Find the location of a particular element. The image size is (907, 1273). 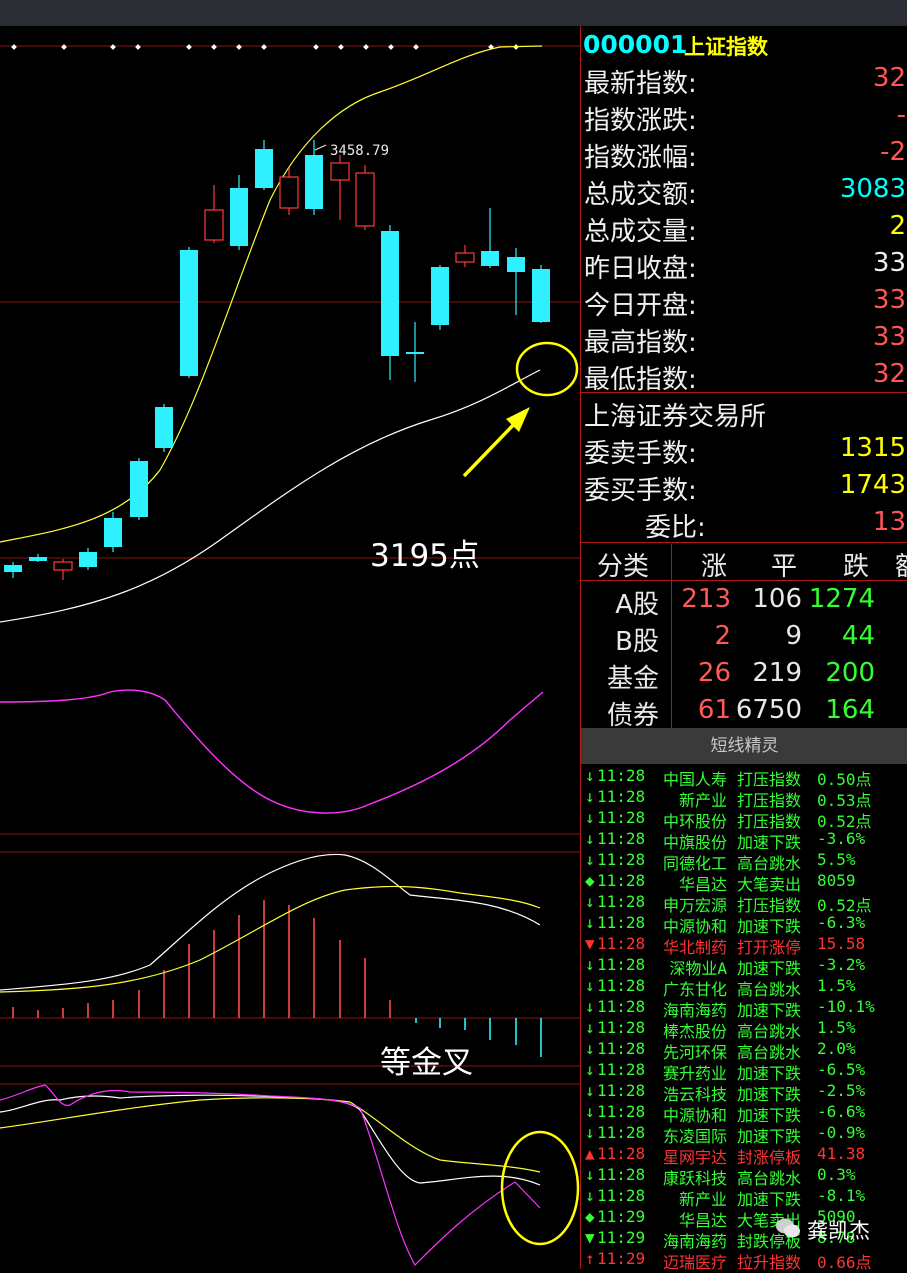

breadth-cell: 26 is located at coordinates (714, 673).